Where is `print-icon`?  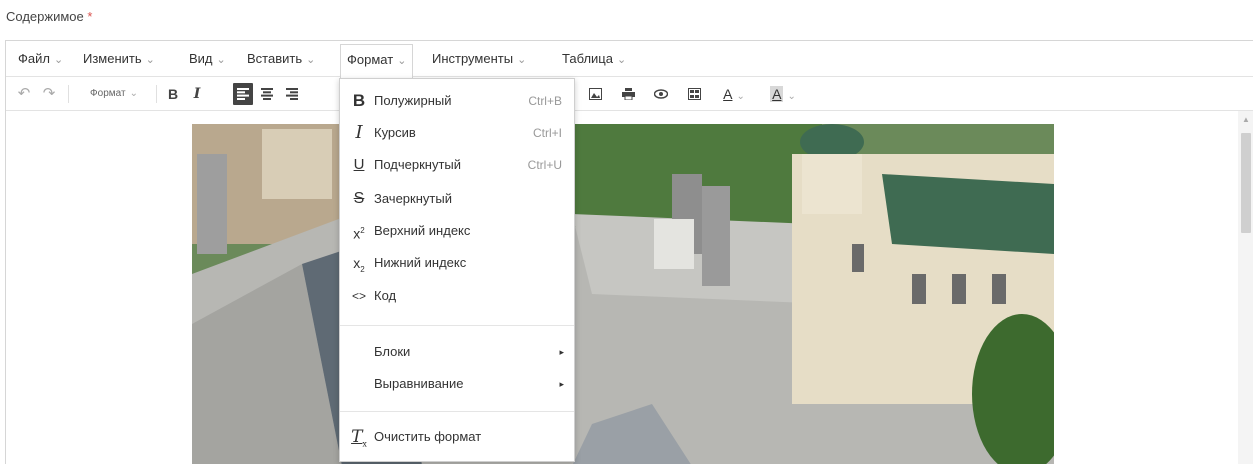 print-icon is located at coordinates (628, 94).